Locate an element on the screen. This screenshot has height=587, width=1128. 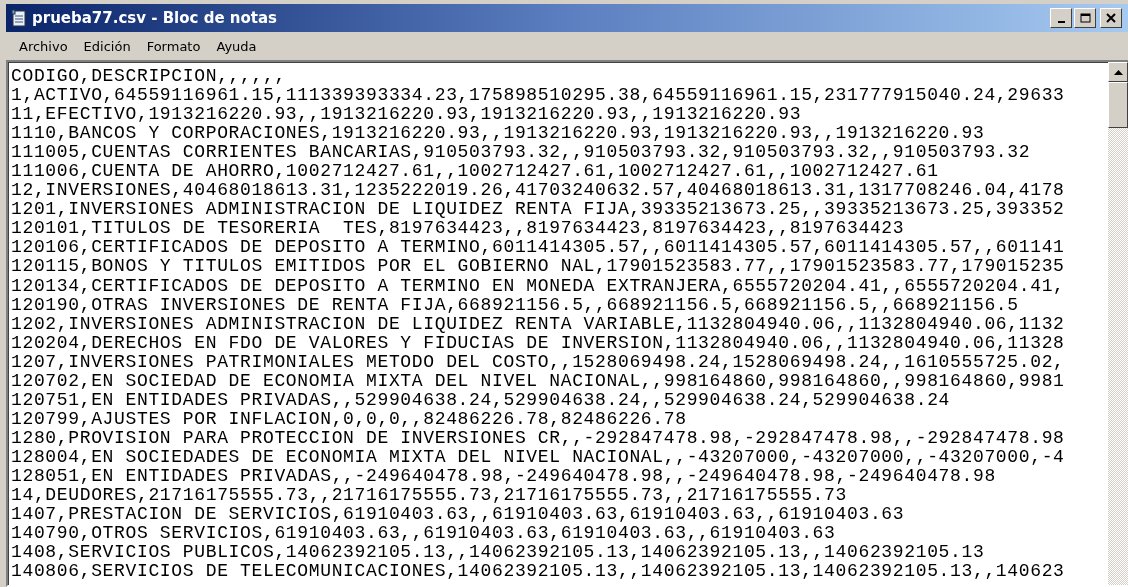
maximize-button is located at coordinates (1085, 18).